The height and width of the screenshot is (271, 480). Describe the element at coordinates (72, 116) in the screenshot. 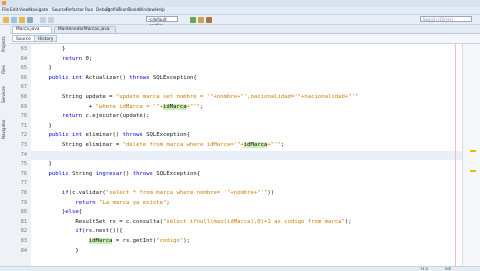

I see `keyword-token: return` at that location.